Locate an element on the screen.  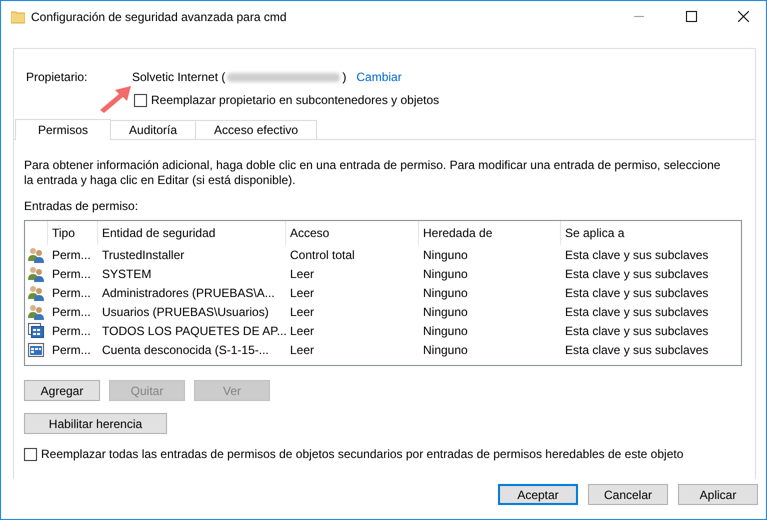
window-title: Configuración de seguridad avanzada para cmd is located at coordinates (159, 17).